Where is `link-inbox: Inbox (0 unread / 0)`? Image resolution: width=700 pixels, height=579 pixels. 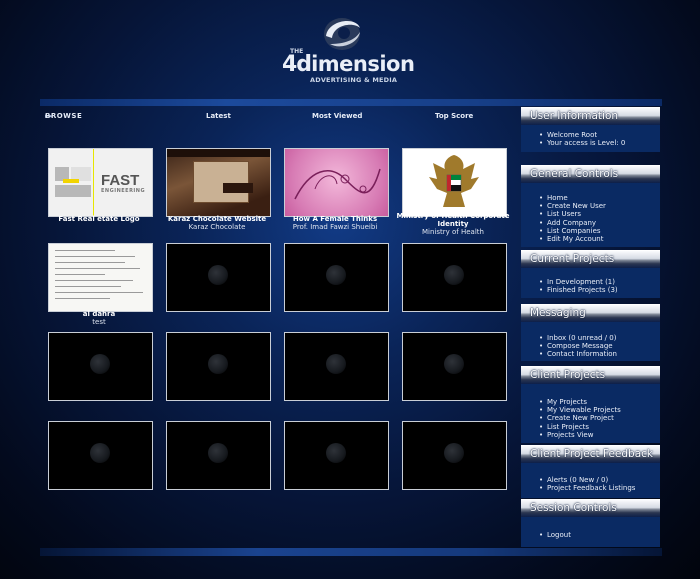
link-inbox: Inbox (0 unread / 0) is located at coordinates (599, 338).